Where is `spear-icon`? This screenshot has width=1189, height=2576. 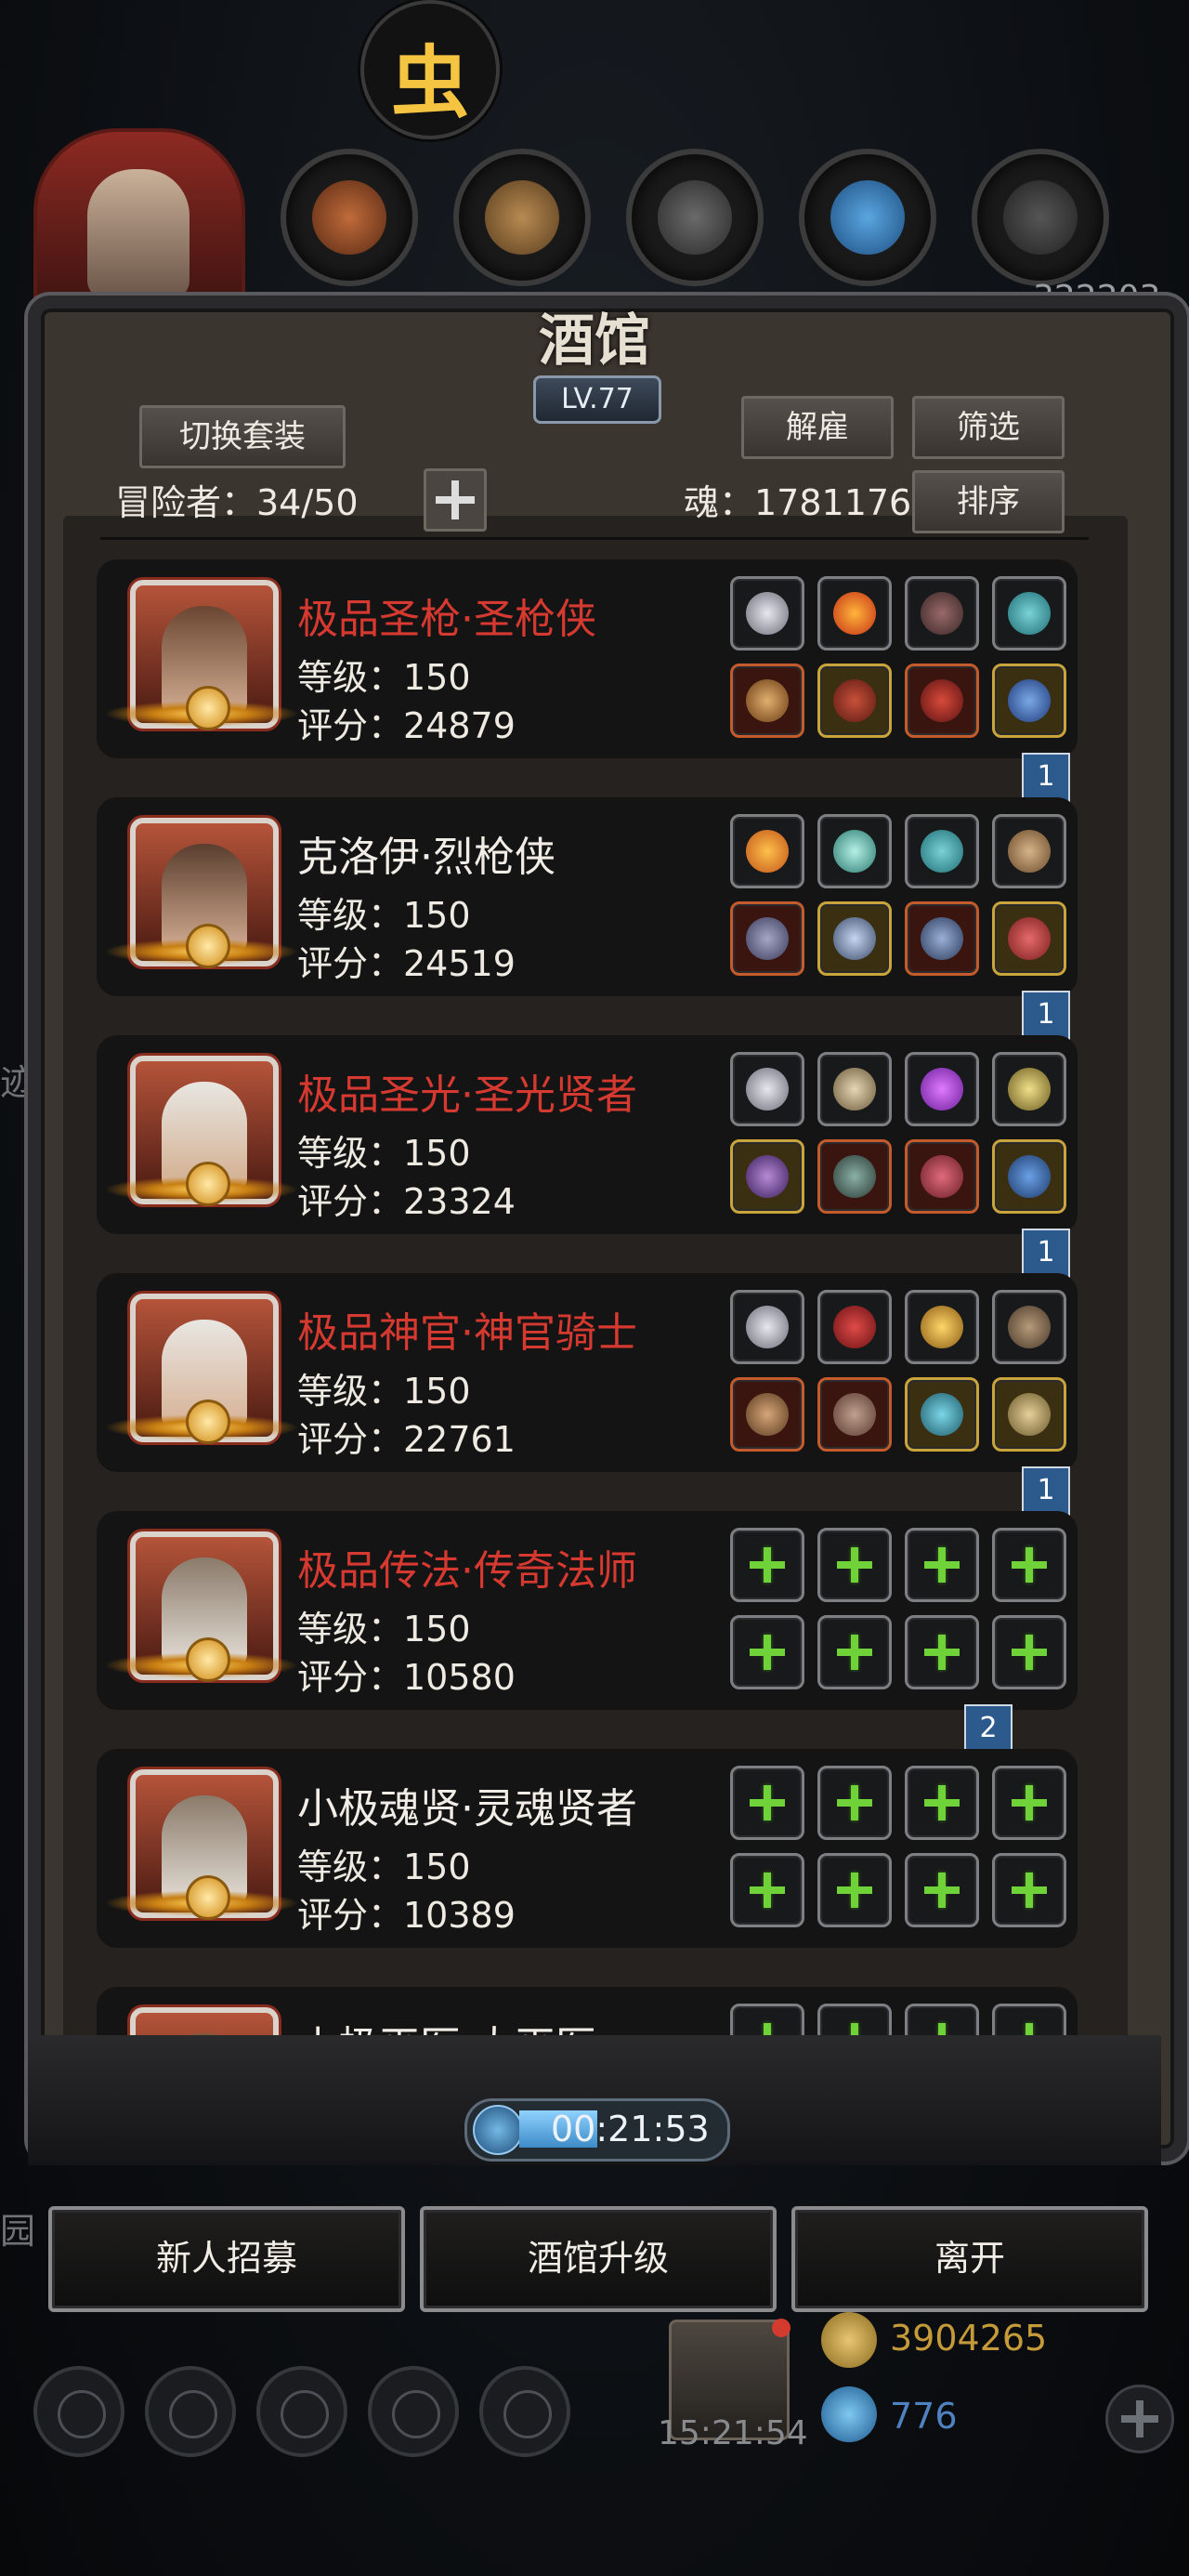
spear-icon is located at coordinates (767, 700).